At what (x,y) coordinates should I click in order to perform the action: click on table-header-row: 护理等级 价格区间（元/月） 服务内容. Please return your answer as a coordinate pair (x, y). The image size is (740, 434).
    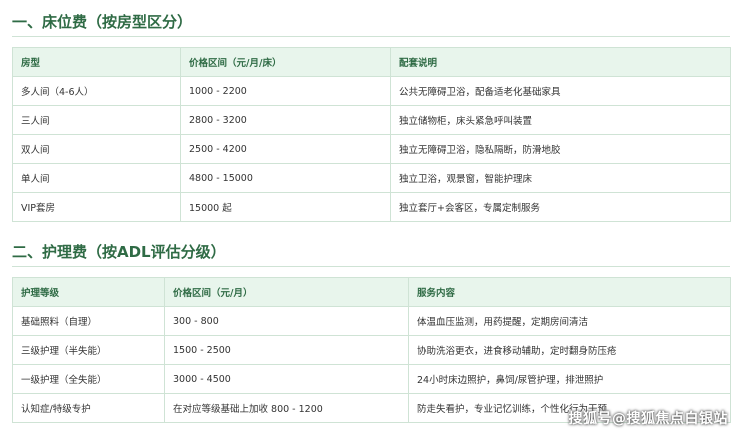
    Looking at the image, I should click on (371, 292).